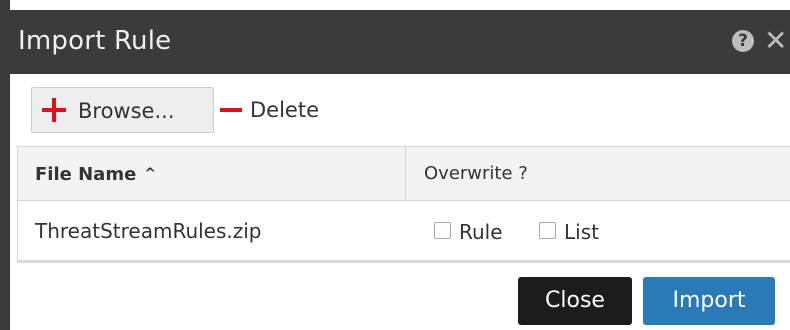 This screenshot has width=790, height=330. Describe the element at coordinates (54, 110) in the screenshot. I see `plus-icon` at that location.